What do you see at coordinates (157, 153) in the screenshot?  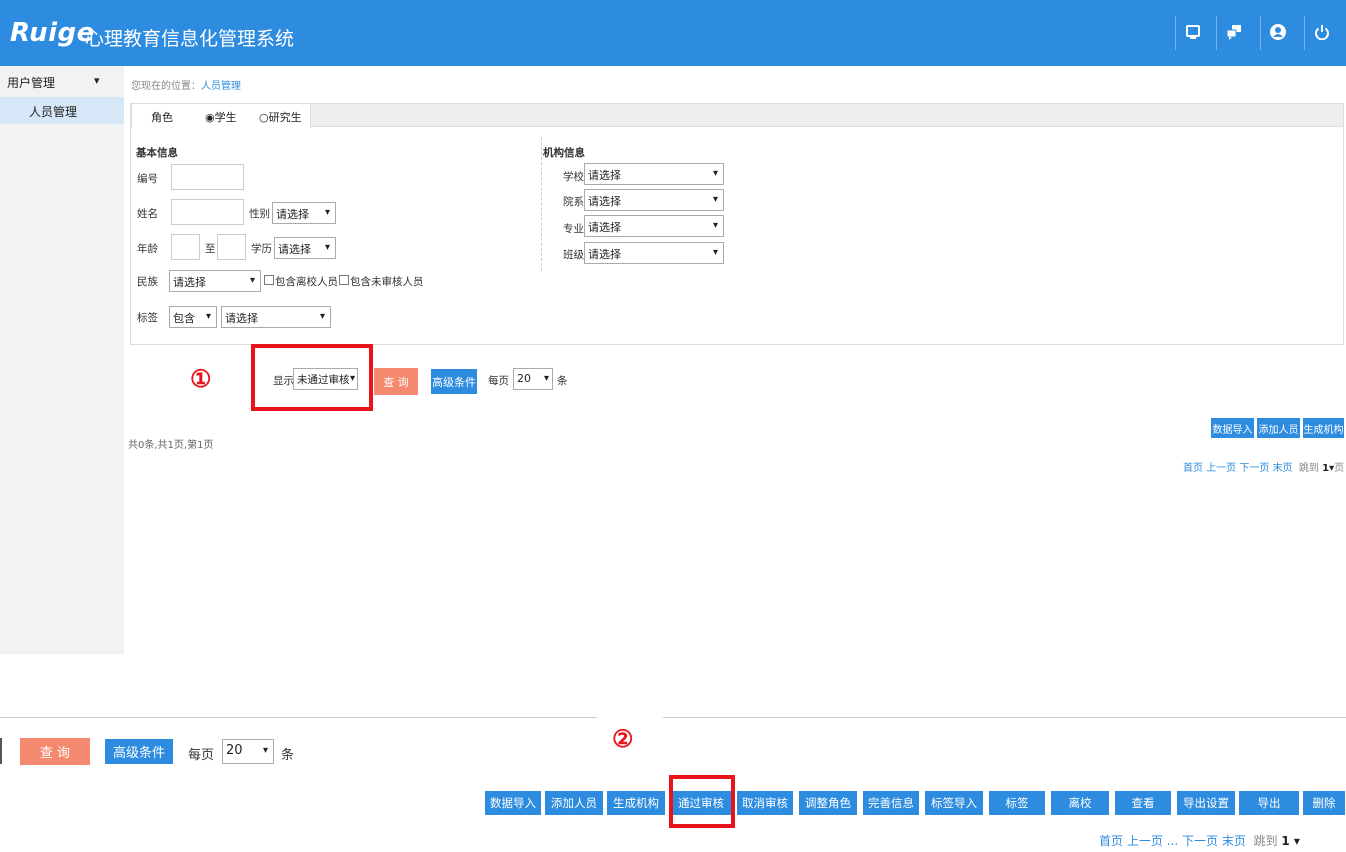 I see `basic-info-heading: 基本信息` at bounding box center [157, 153].